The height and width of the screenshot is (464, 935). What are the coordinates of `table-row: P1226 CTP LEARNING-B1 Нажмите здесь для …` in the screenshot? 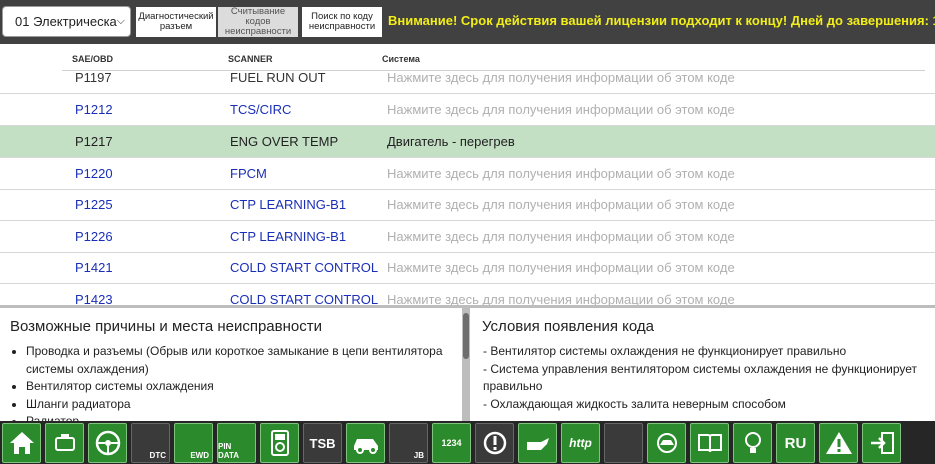 It's located at (467, 237).